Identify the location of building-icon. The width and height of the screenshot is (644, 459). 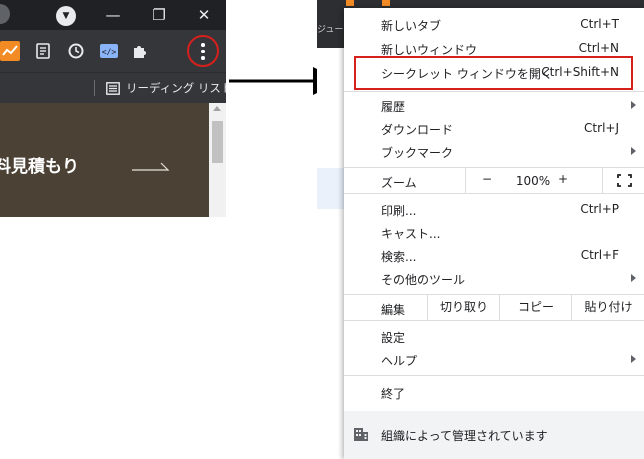
(361, 434).